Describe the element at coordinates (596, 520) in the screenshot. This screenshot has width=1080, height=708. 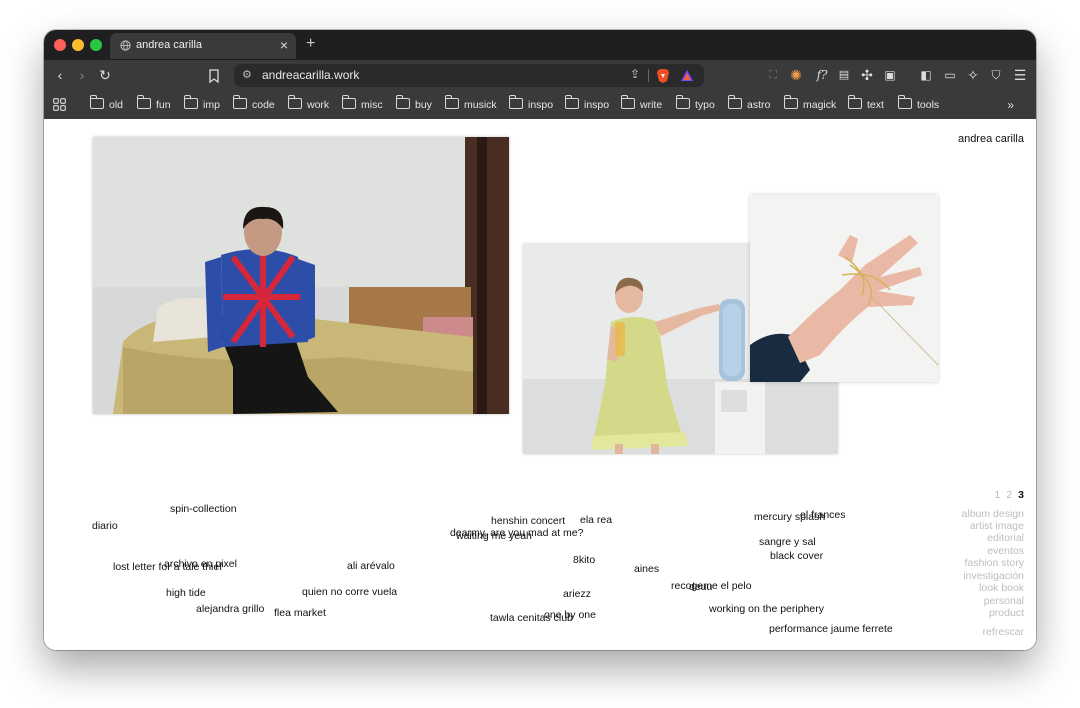
I see `project-link: ela rea` at that location.